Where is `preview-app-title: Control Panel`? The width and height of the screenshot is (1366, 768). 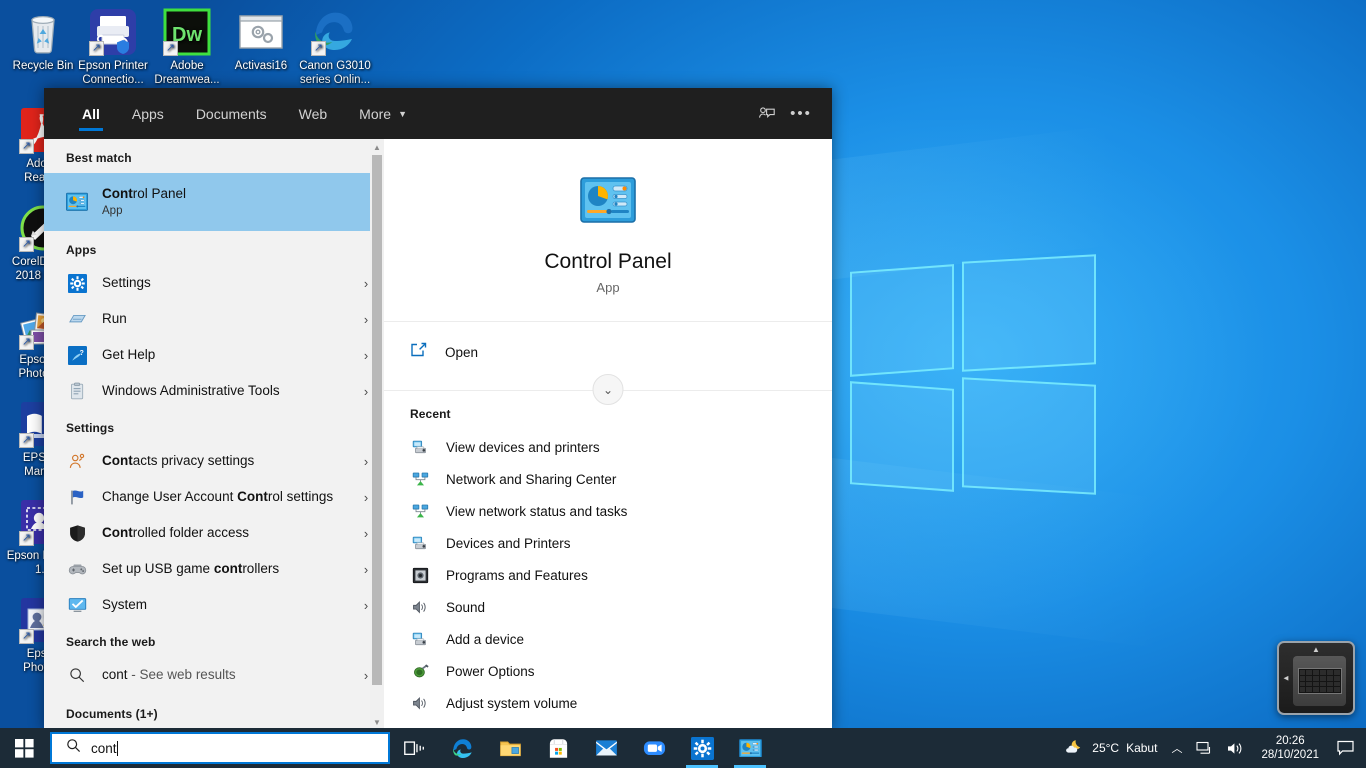 preview-app-title: Control Panel is located at coordinates (608, 261).